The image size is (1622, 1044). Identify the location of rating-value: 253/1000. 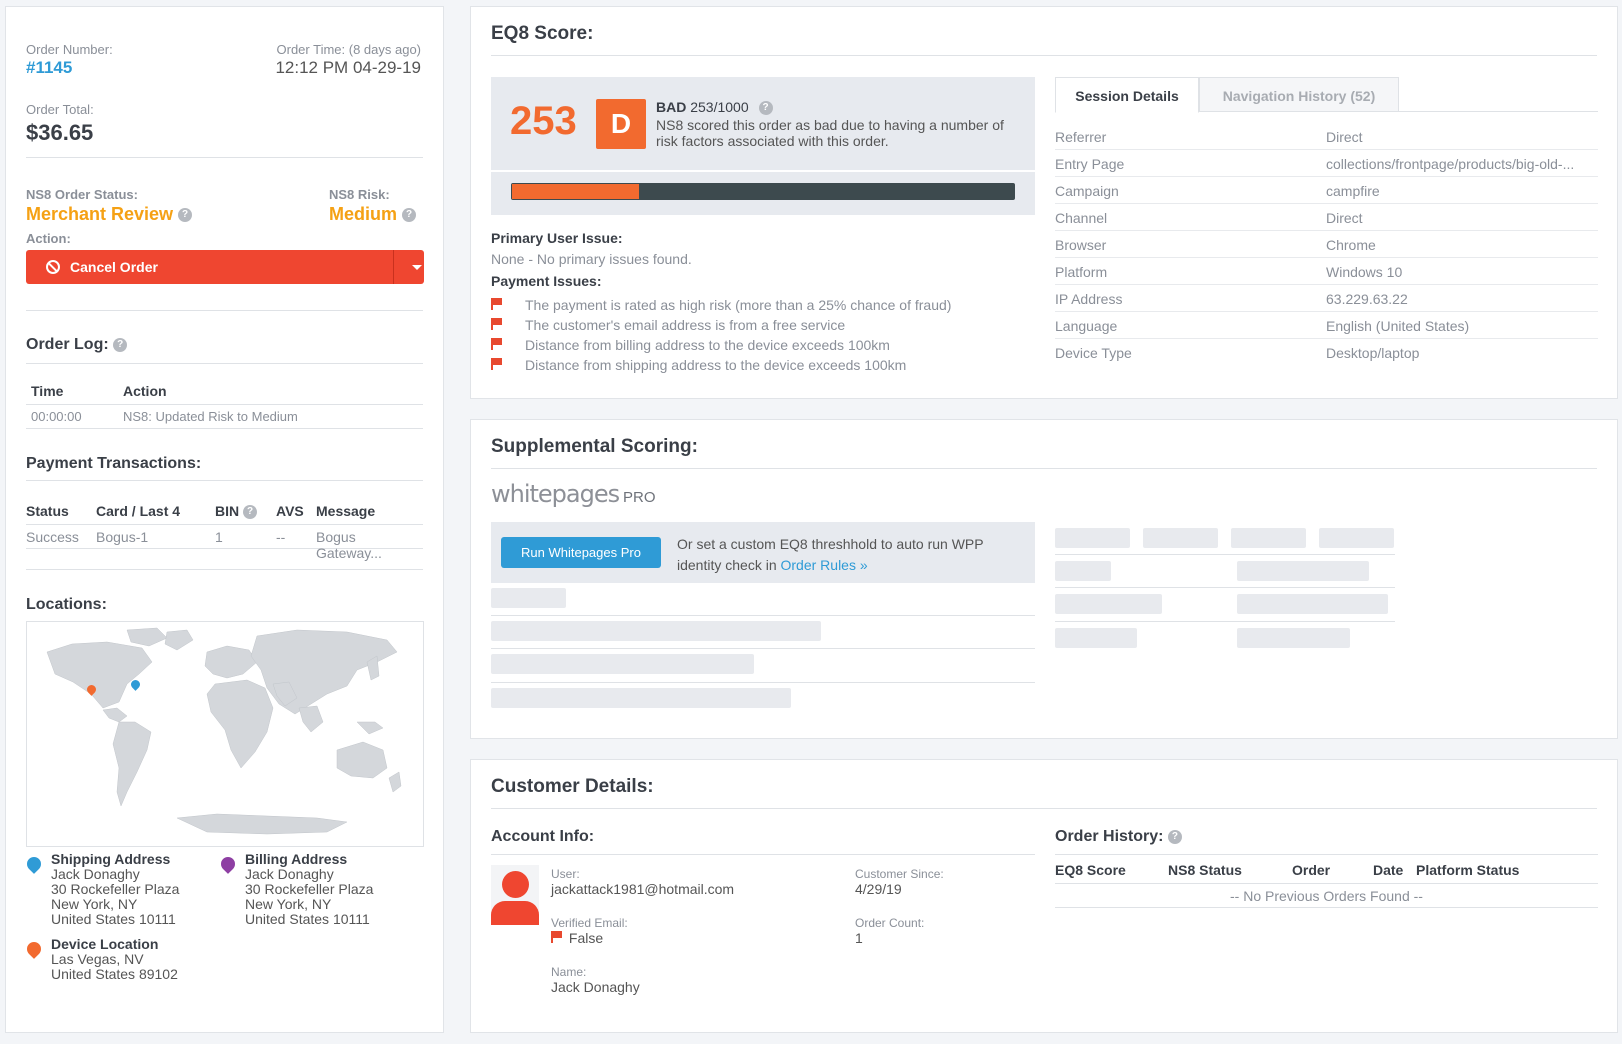
(719, 107).